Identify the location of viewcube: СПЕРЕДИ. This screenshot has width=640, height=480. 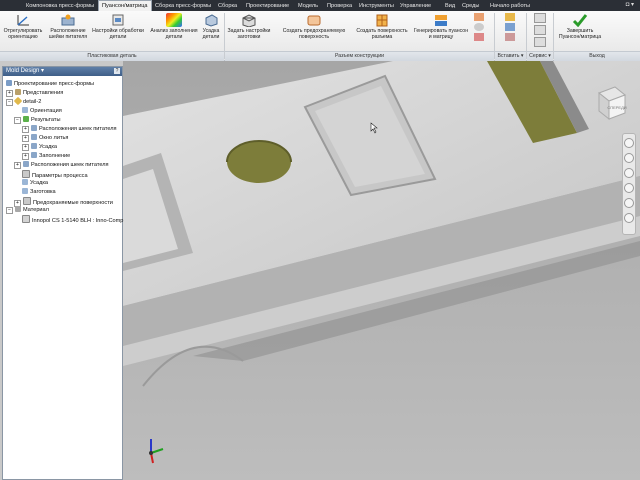
(610, 104).